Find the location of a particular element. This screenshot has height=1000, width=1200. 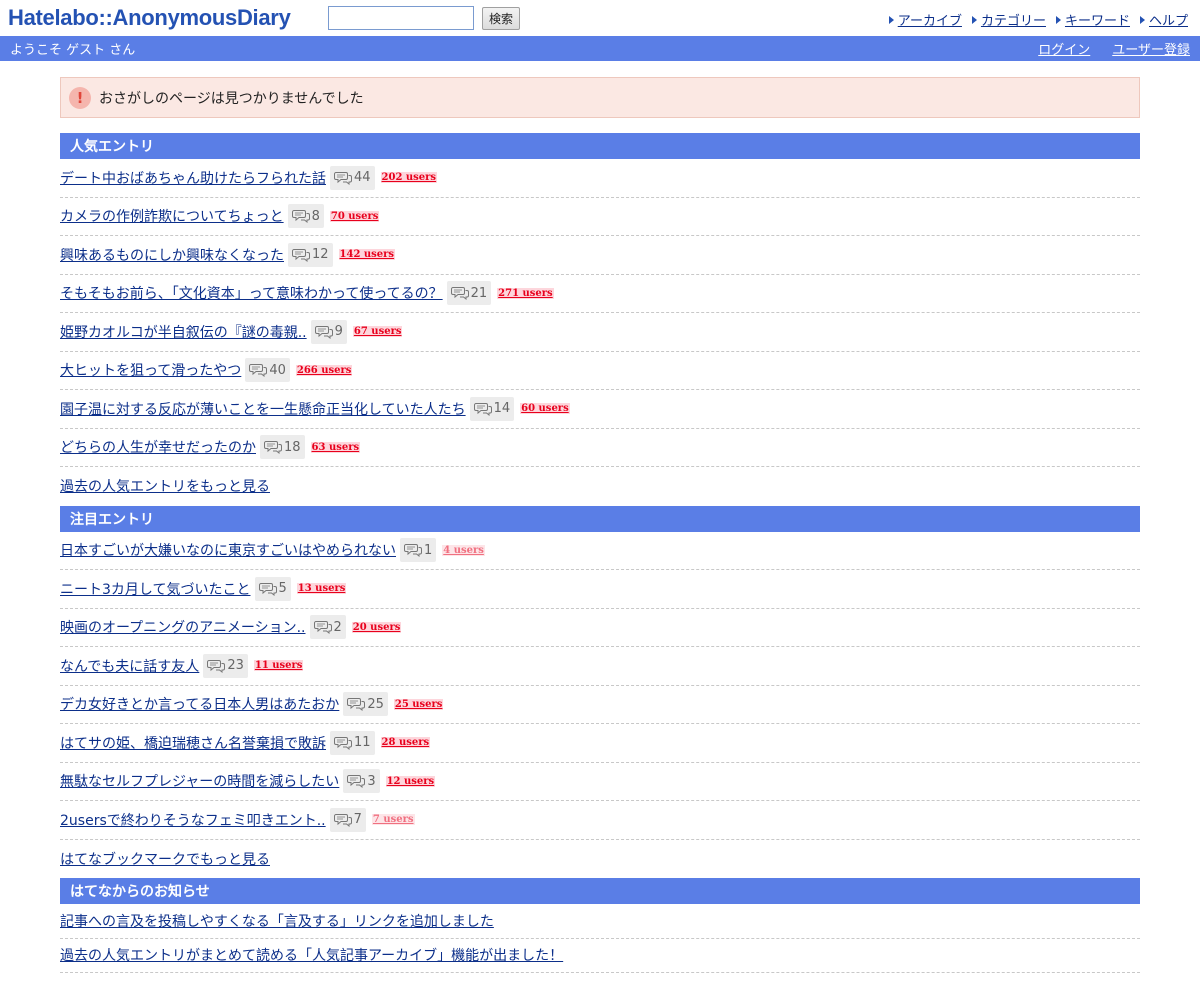

comment-count-badge: 8 is located at coordinates (305, 216).